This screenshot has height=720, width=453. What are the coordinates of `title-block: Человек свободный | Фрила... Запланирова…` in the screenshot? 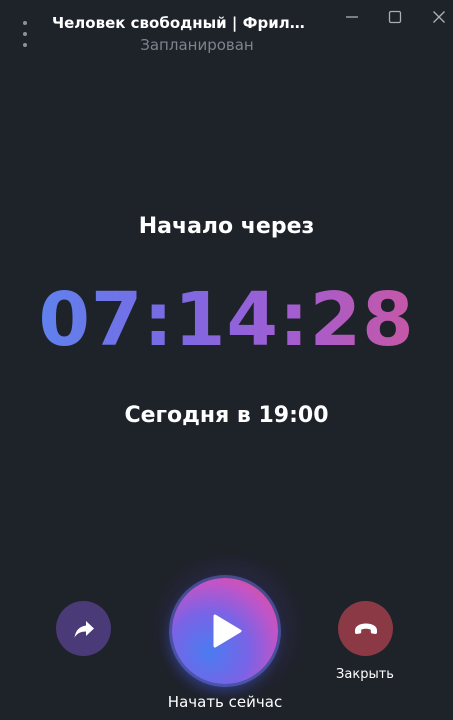 It's located at (182, 33).